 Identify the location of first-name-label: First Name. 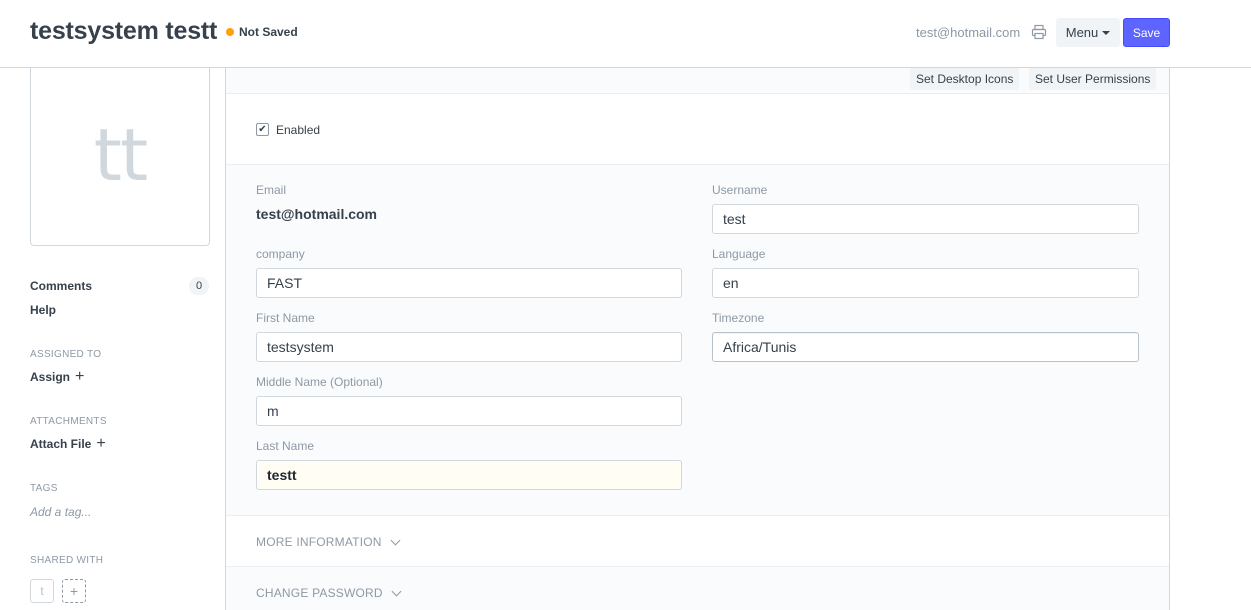
(285, 318).